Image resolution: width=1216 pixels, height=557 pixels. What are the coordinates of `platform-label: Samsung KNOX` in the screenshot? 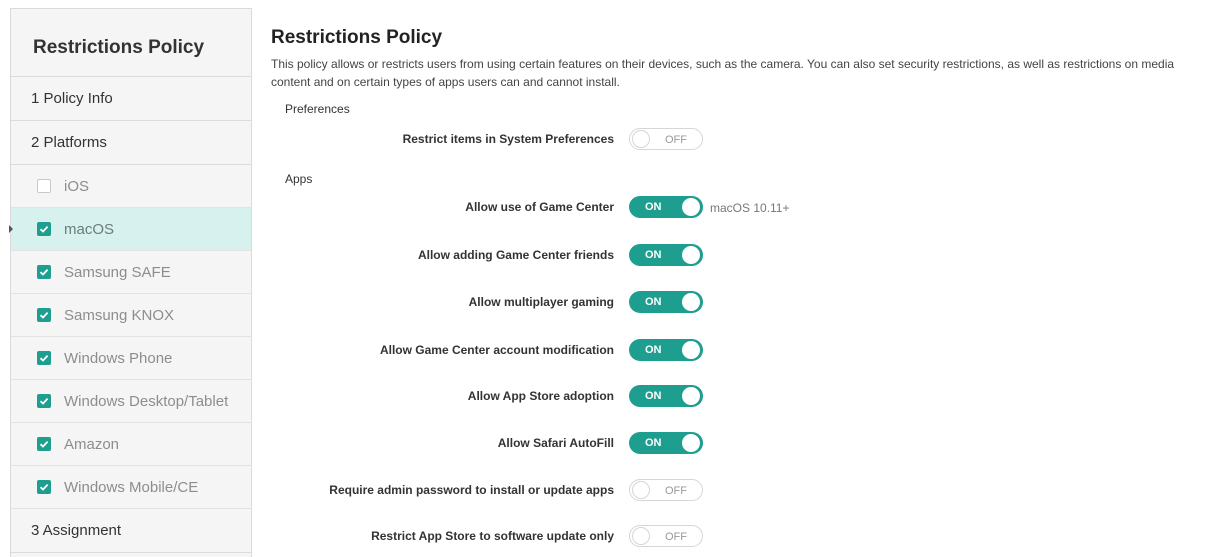 It's located at (119, 315).